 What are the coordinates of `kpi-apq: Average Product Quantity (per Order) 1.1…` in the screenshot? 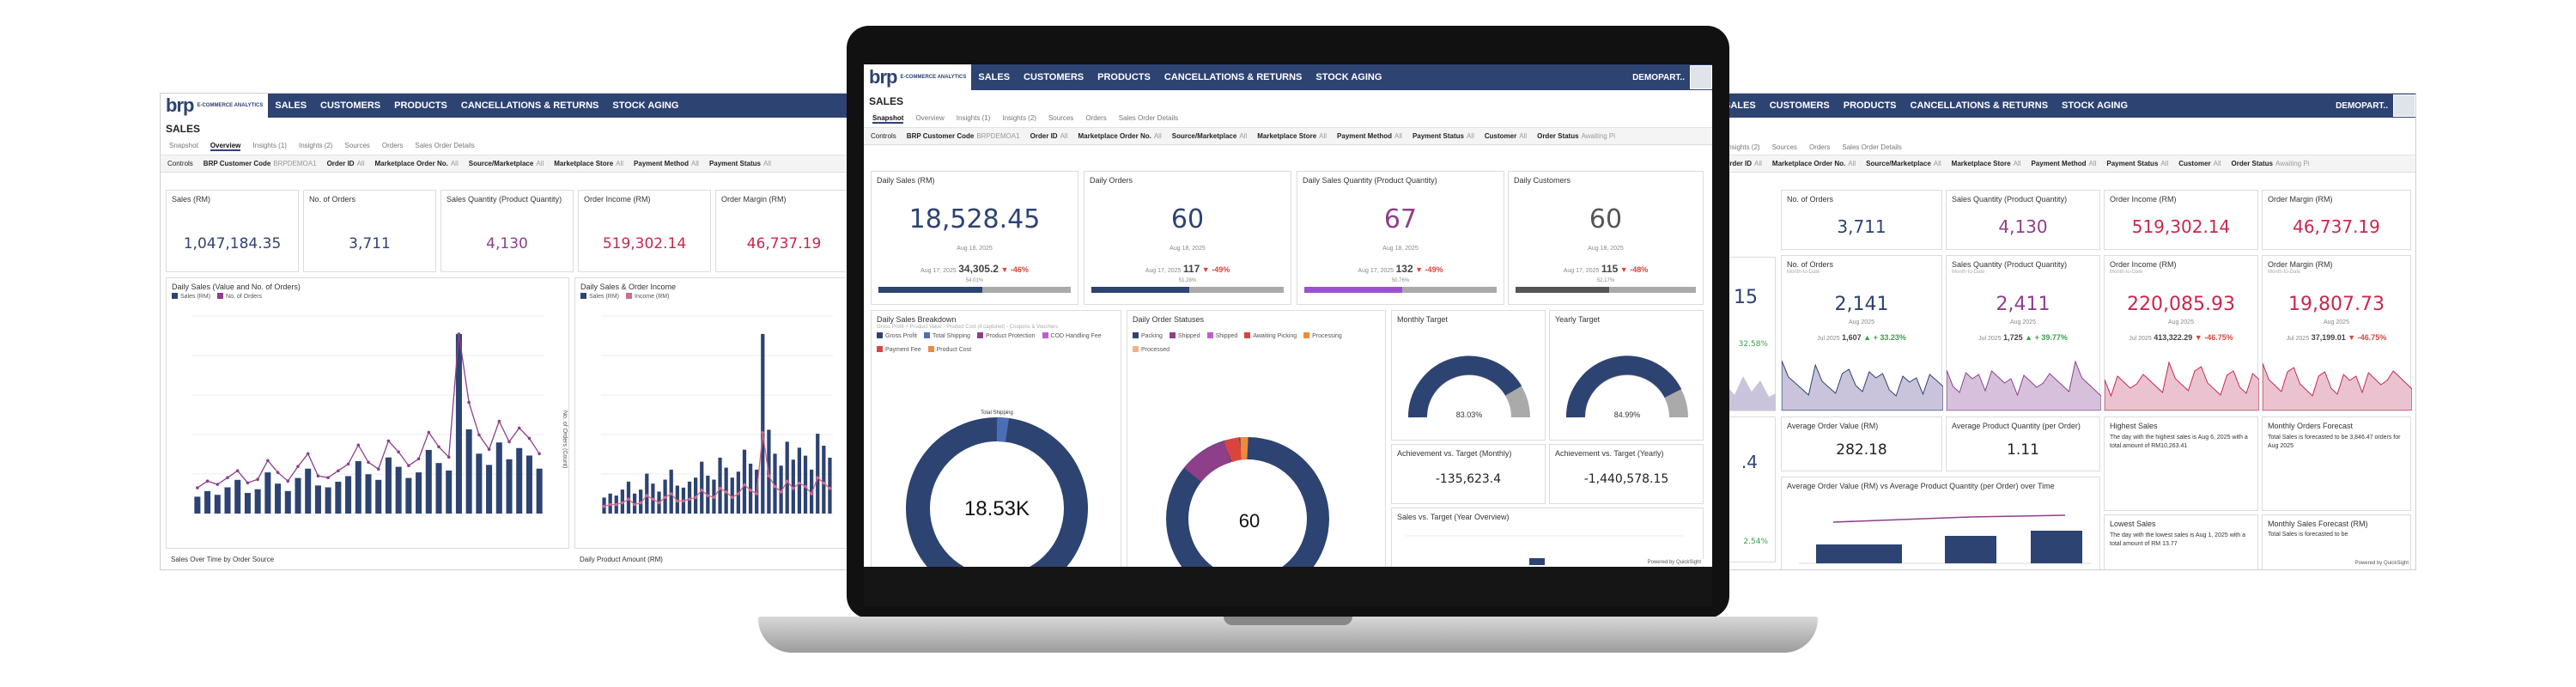 It's located at (2023, 443).